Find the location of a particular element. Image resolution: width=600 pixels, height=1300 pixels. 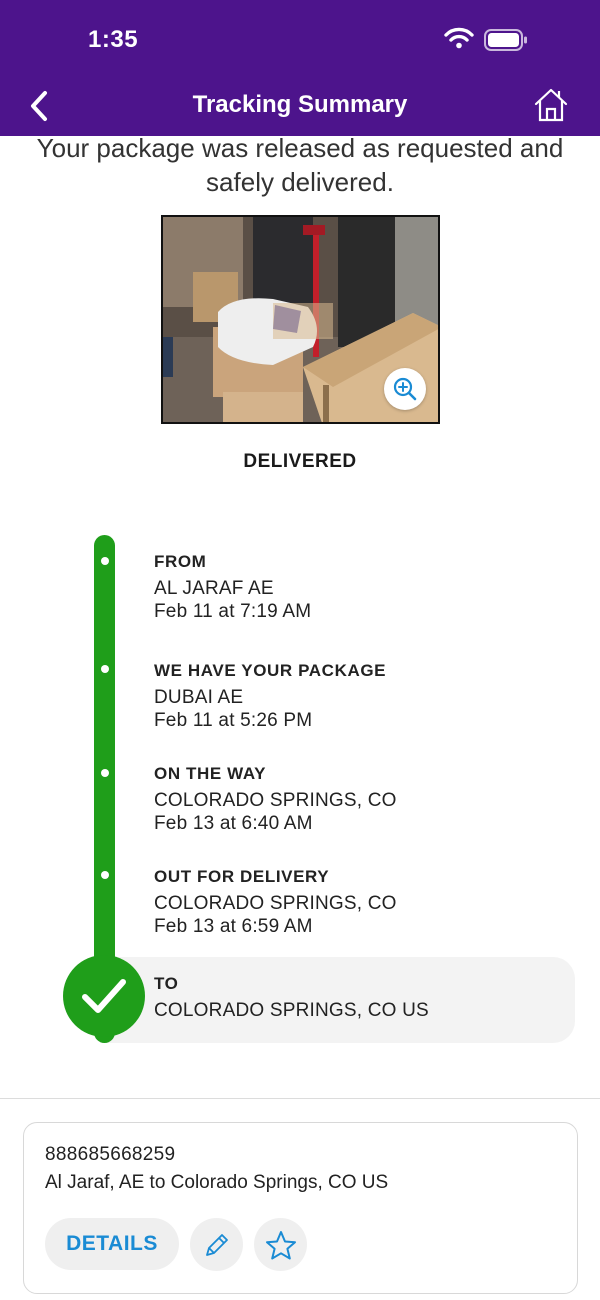

zoom-in-icon is located at coordinates (405, 389).